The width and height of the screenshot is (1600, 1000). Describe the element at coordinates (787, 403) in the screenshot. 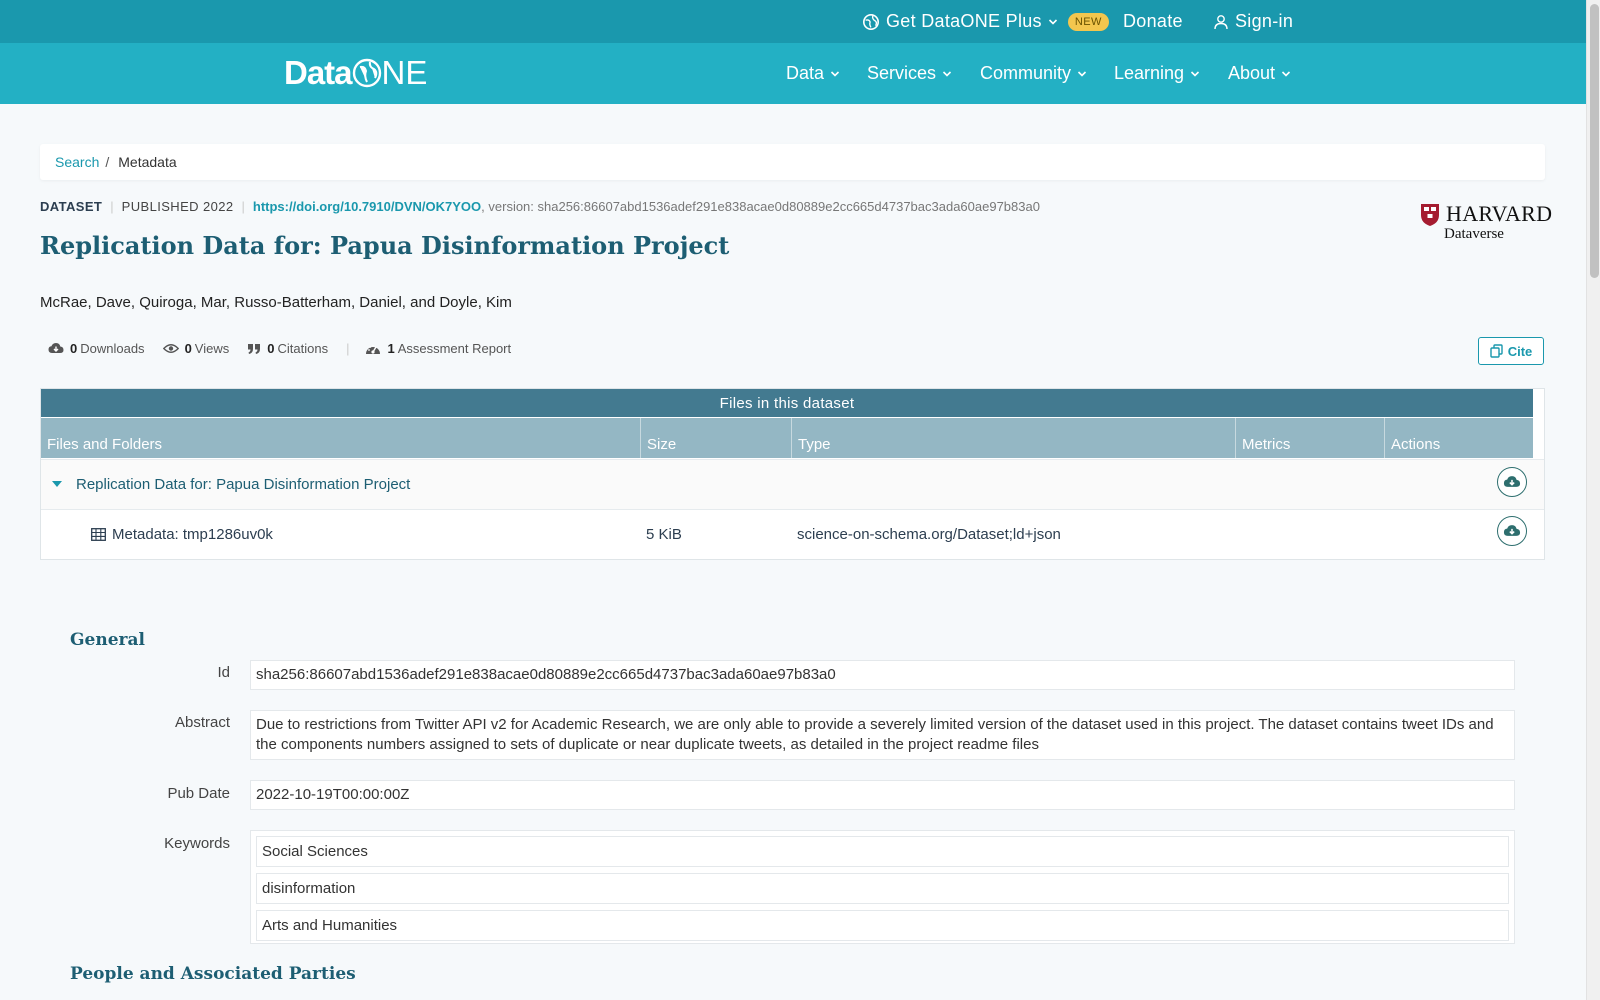

I see `files-table-caption: Files in this dataset` at that location.